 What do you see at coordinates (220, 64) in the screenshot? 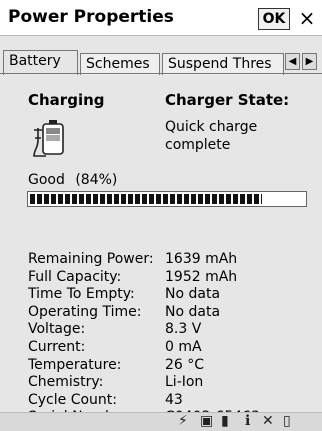
I see `tab-suspend-label: Suspend Thres` at bounding box center [220, 64].